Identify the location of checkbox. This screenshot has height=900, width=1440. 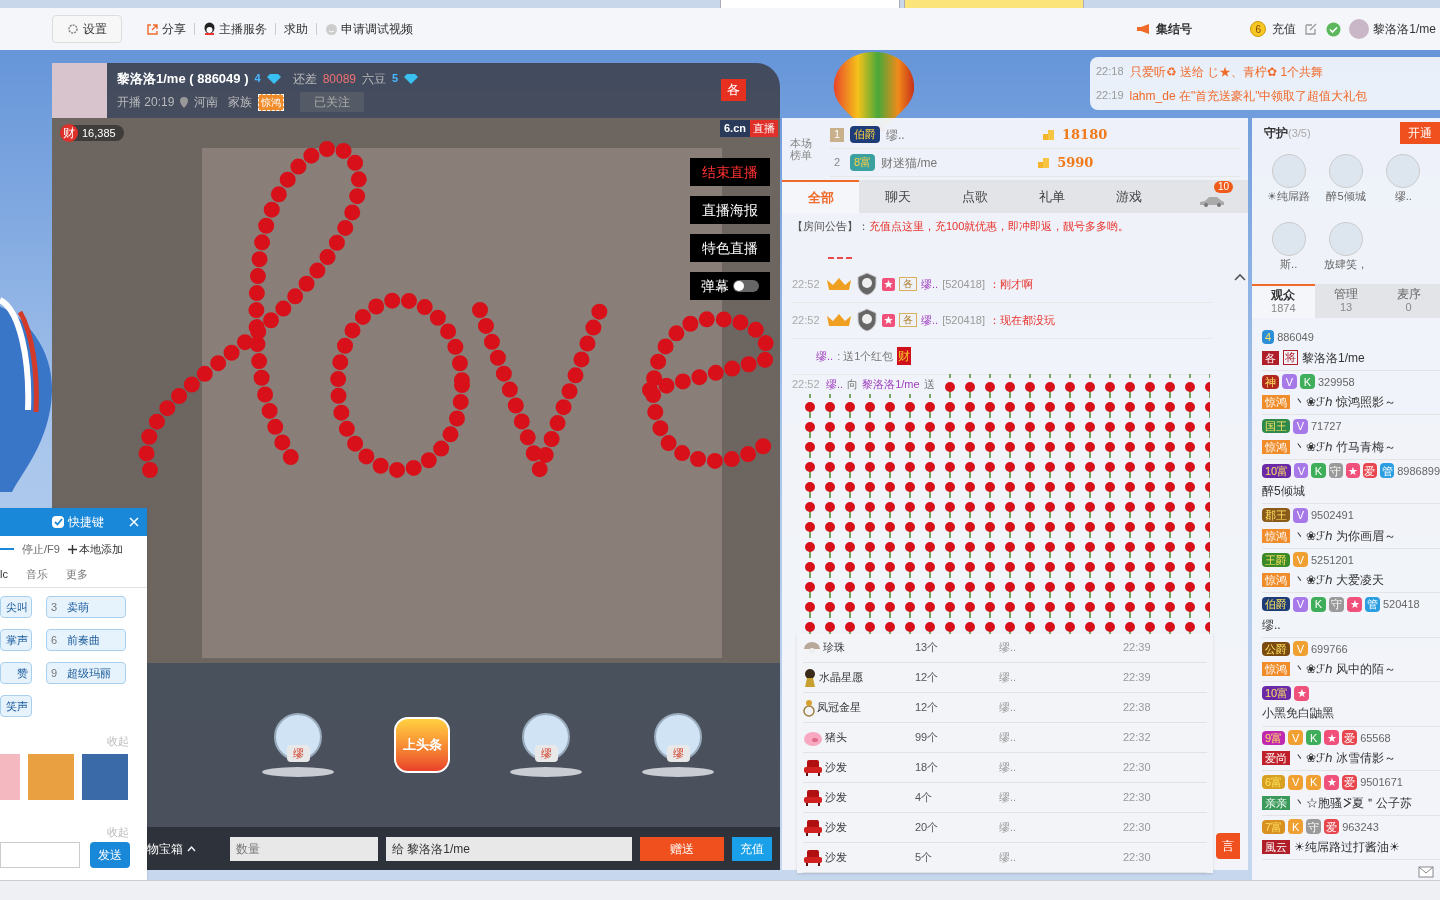
(58, 522).